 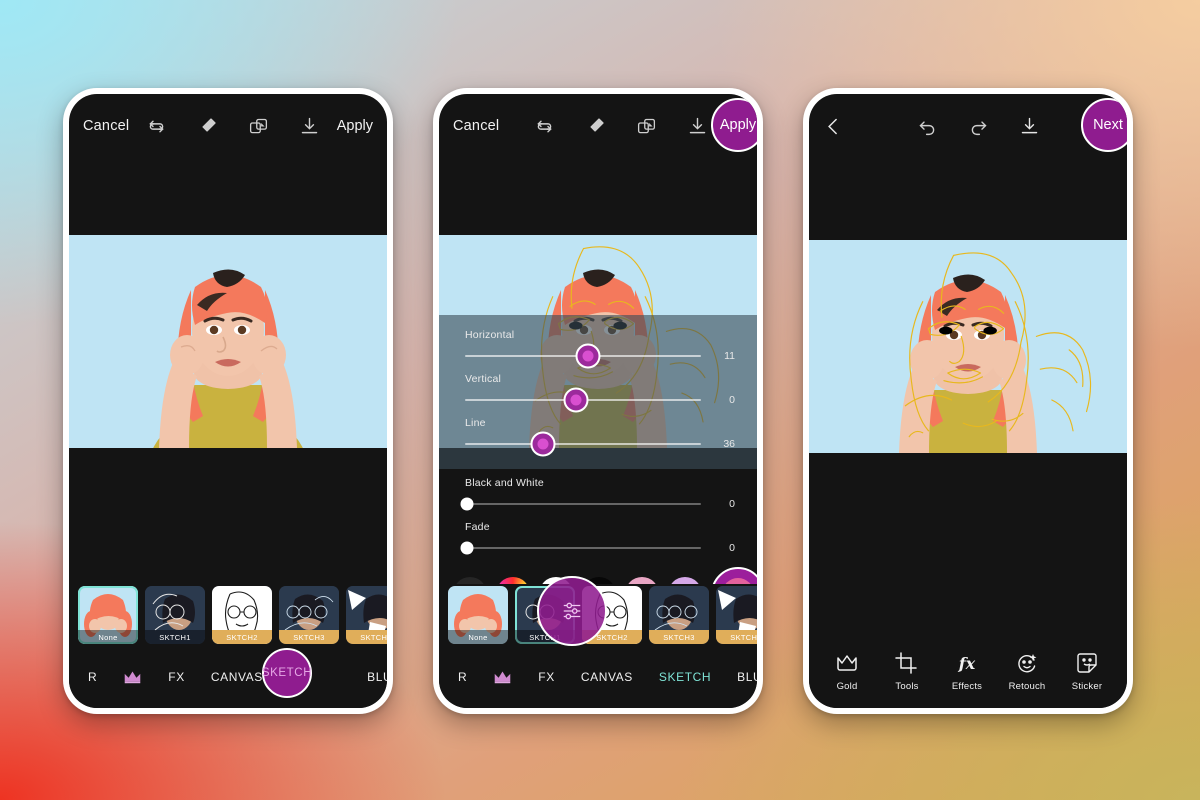 What do you see at coordinates (490, 335) in the screenshot?
I see `slider-label: Horizontal` at bounding box center [490, 335].